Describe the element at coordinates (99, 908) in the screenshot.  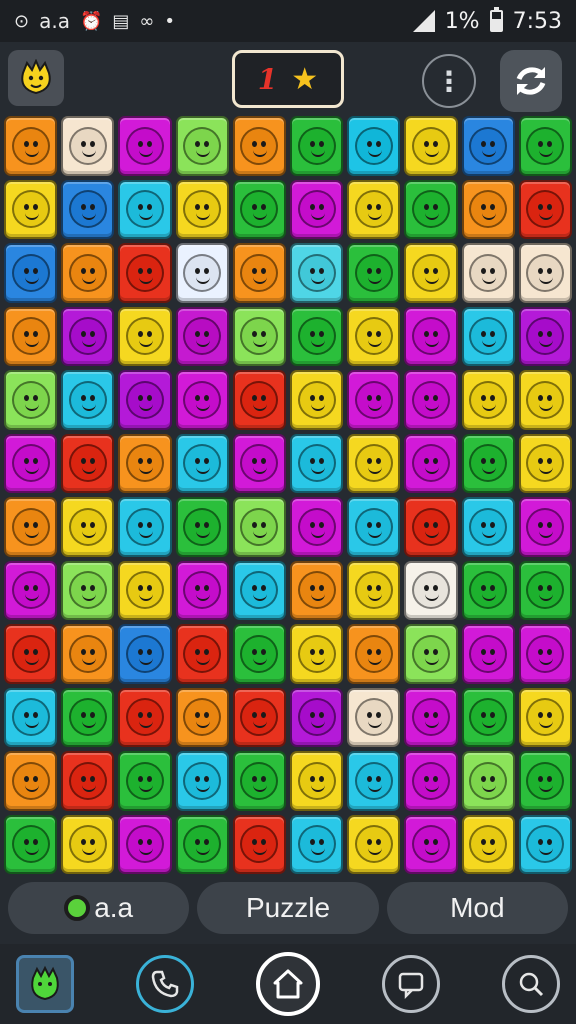
I see `tab-creature: a.a` at that location.